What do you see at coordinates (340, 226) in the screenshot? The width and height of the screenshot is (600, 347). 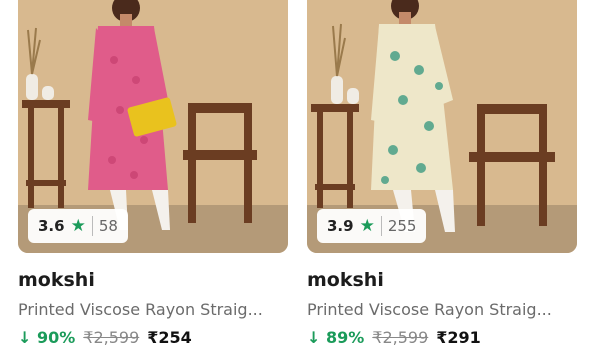 I see `rating-value: 3.9` at bounding box center [340, 226].